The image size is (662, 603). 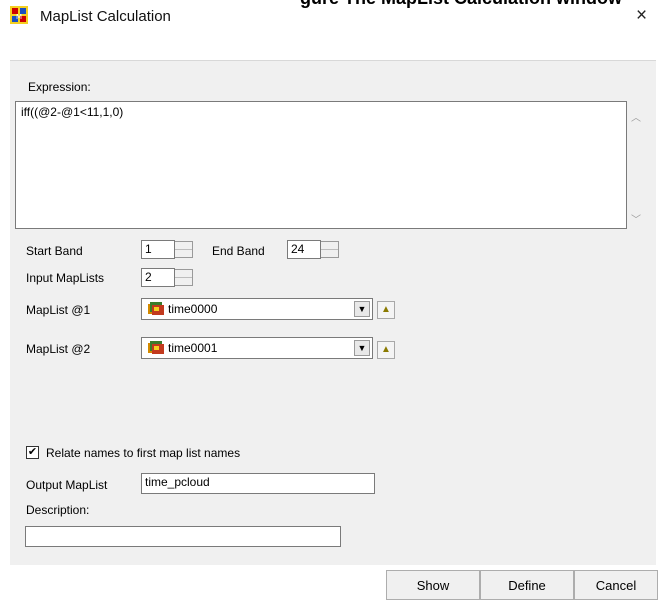 I want to click on start-band-input: 1, so click(x=158, y=249).